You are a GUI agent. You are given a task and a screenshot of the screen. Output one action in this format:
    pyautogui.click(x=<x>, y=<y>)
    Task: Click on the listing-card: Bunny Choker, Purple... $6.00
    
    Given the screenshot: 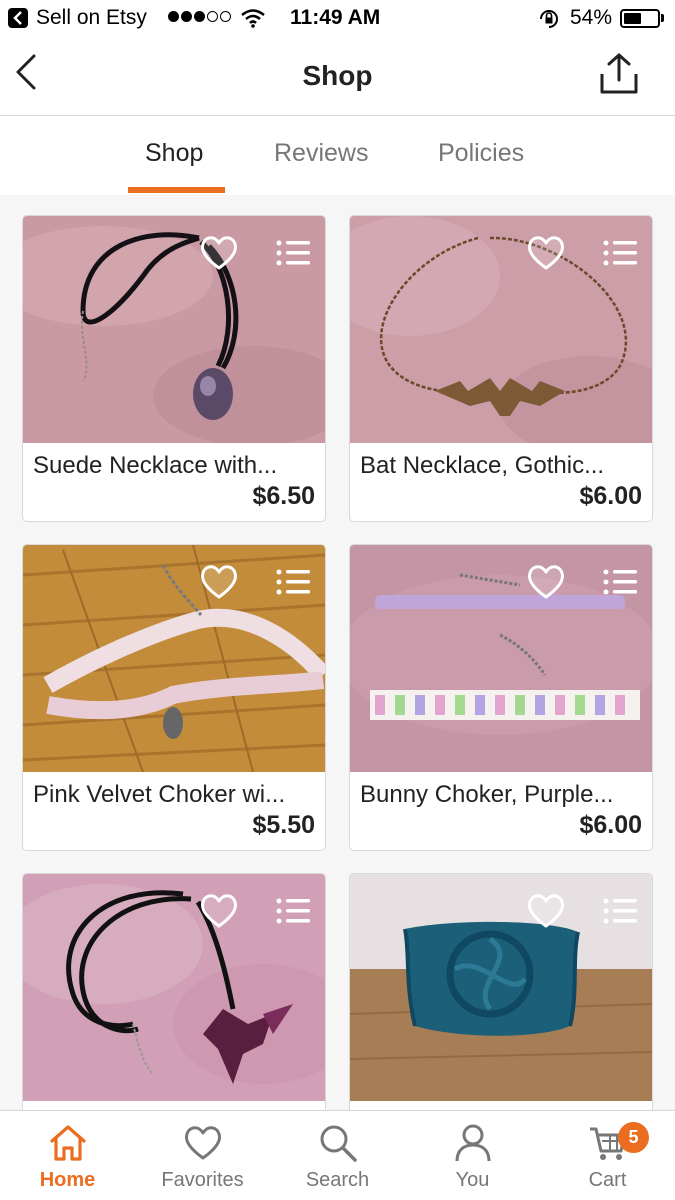 What is the action you would take?
    pyautogui.click(x=501, y=697)
    